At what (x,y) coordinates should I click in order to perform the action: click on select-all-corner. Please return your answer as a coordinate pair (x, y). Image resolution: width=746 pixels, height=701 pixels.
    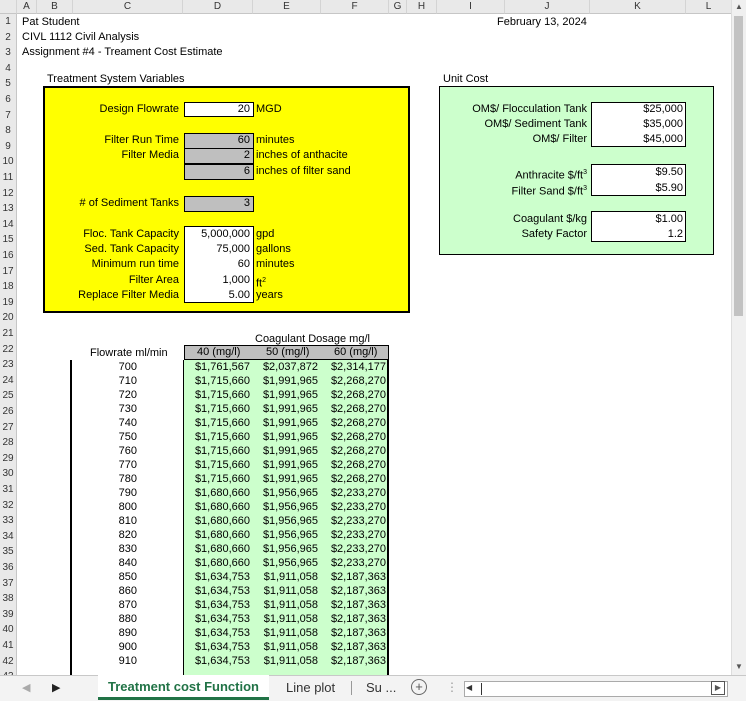
    Looking at the image, I should click on (8, 7).